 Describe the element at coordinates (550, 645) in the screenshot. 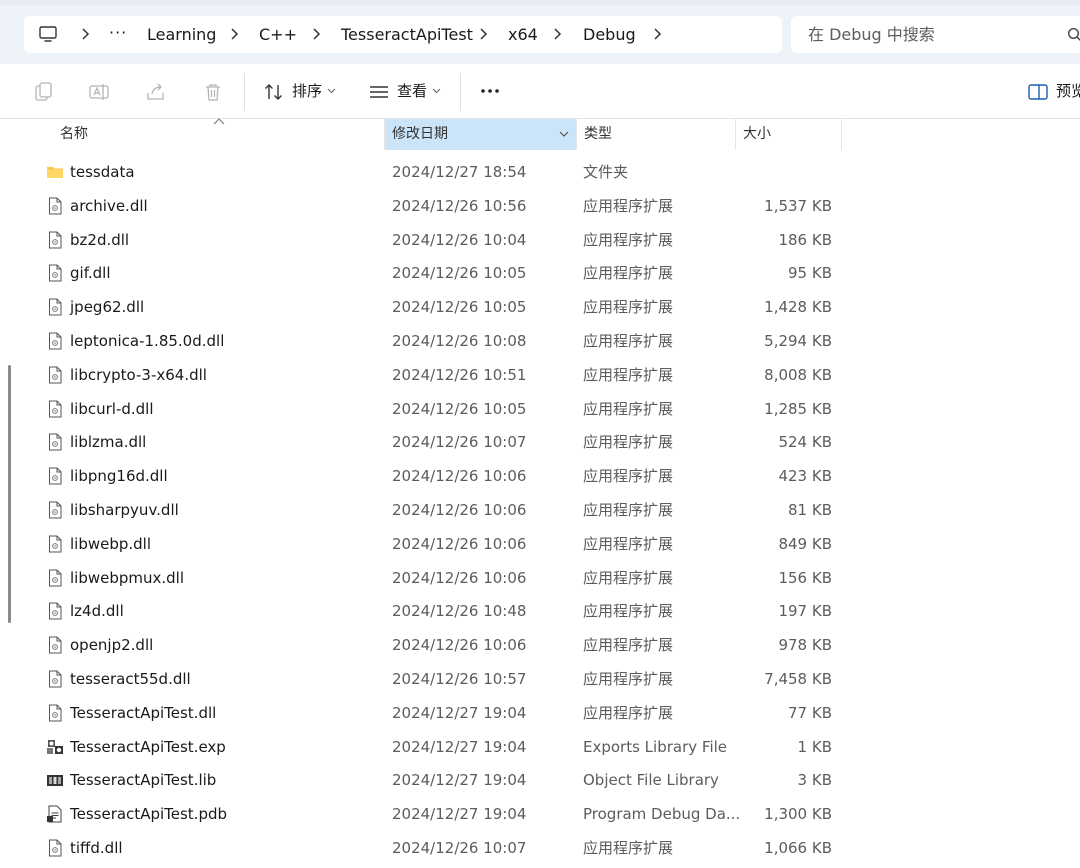

I see `file-row: openjp2.dll 2024/12/26 10:06 应用程序扩展 978 KB` at that location.